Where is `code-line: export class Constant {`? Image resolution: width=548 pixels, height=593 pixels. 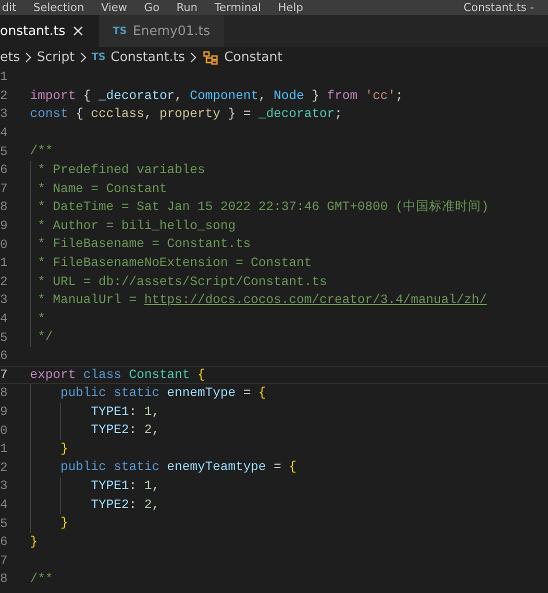
code-line: export class Constant { is located at coordinates (118, 375).